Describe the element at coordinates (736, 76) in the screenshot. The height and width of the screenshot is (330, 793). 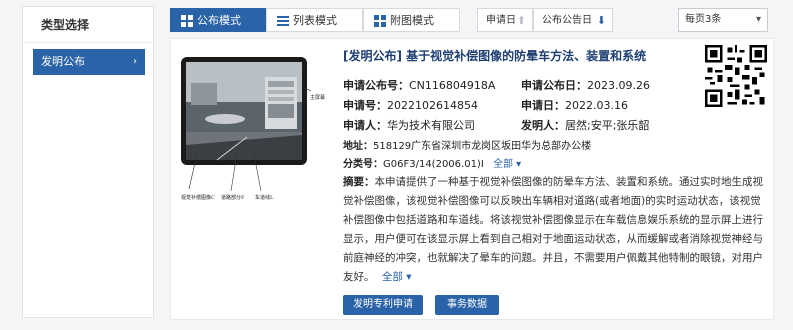
I see `qr-code` at that location.